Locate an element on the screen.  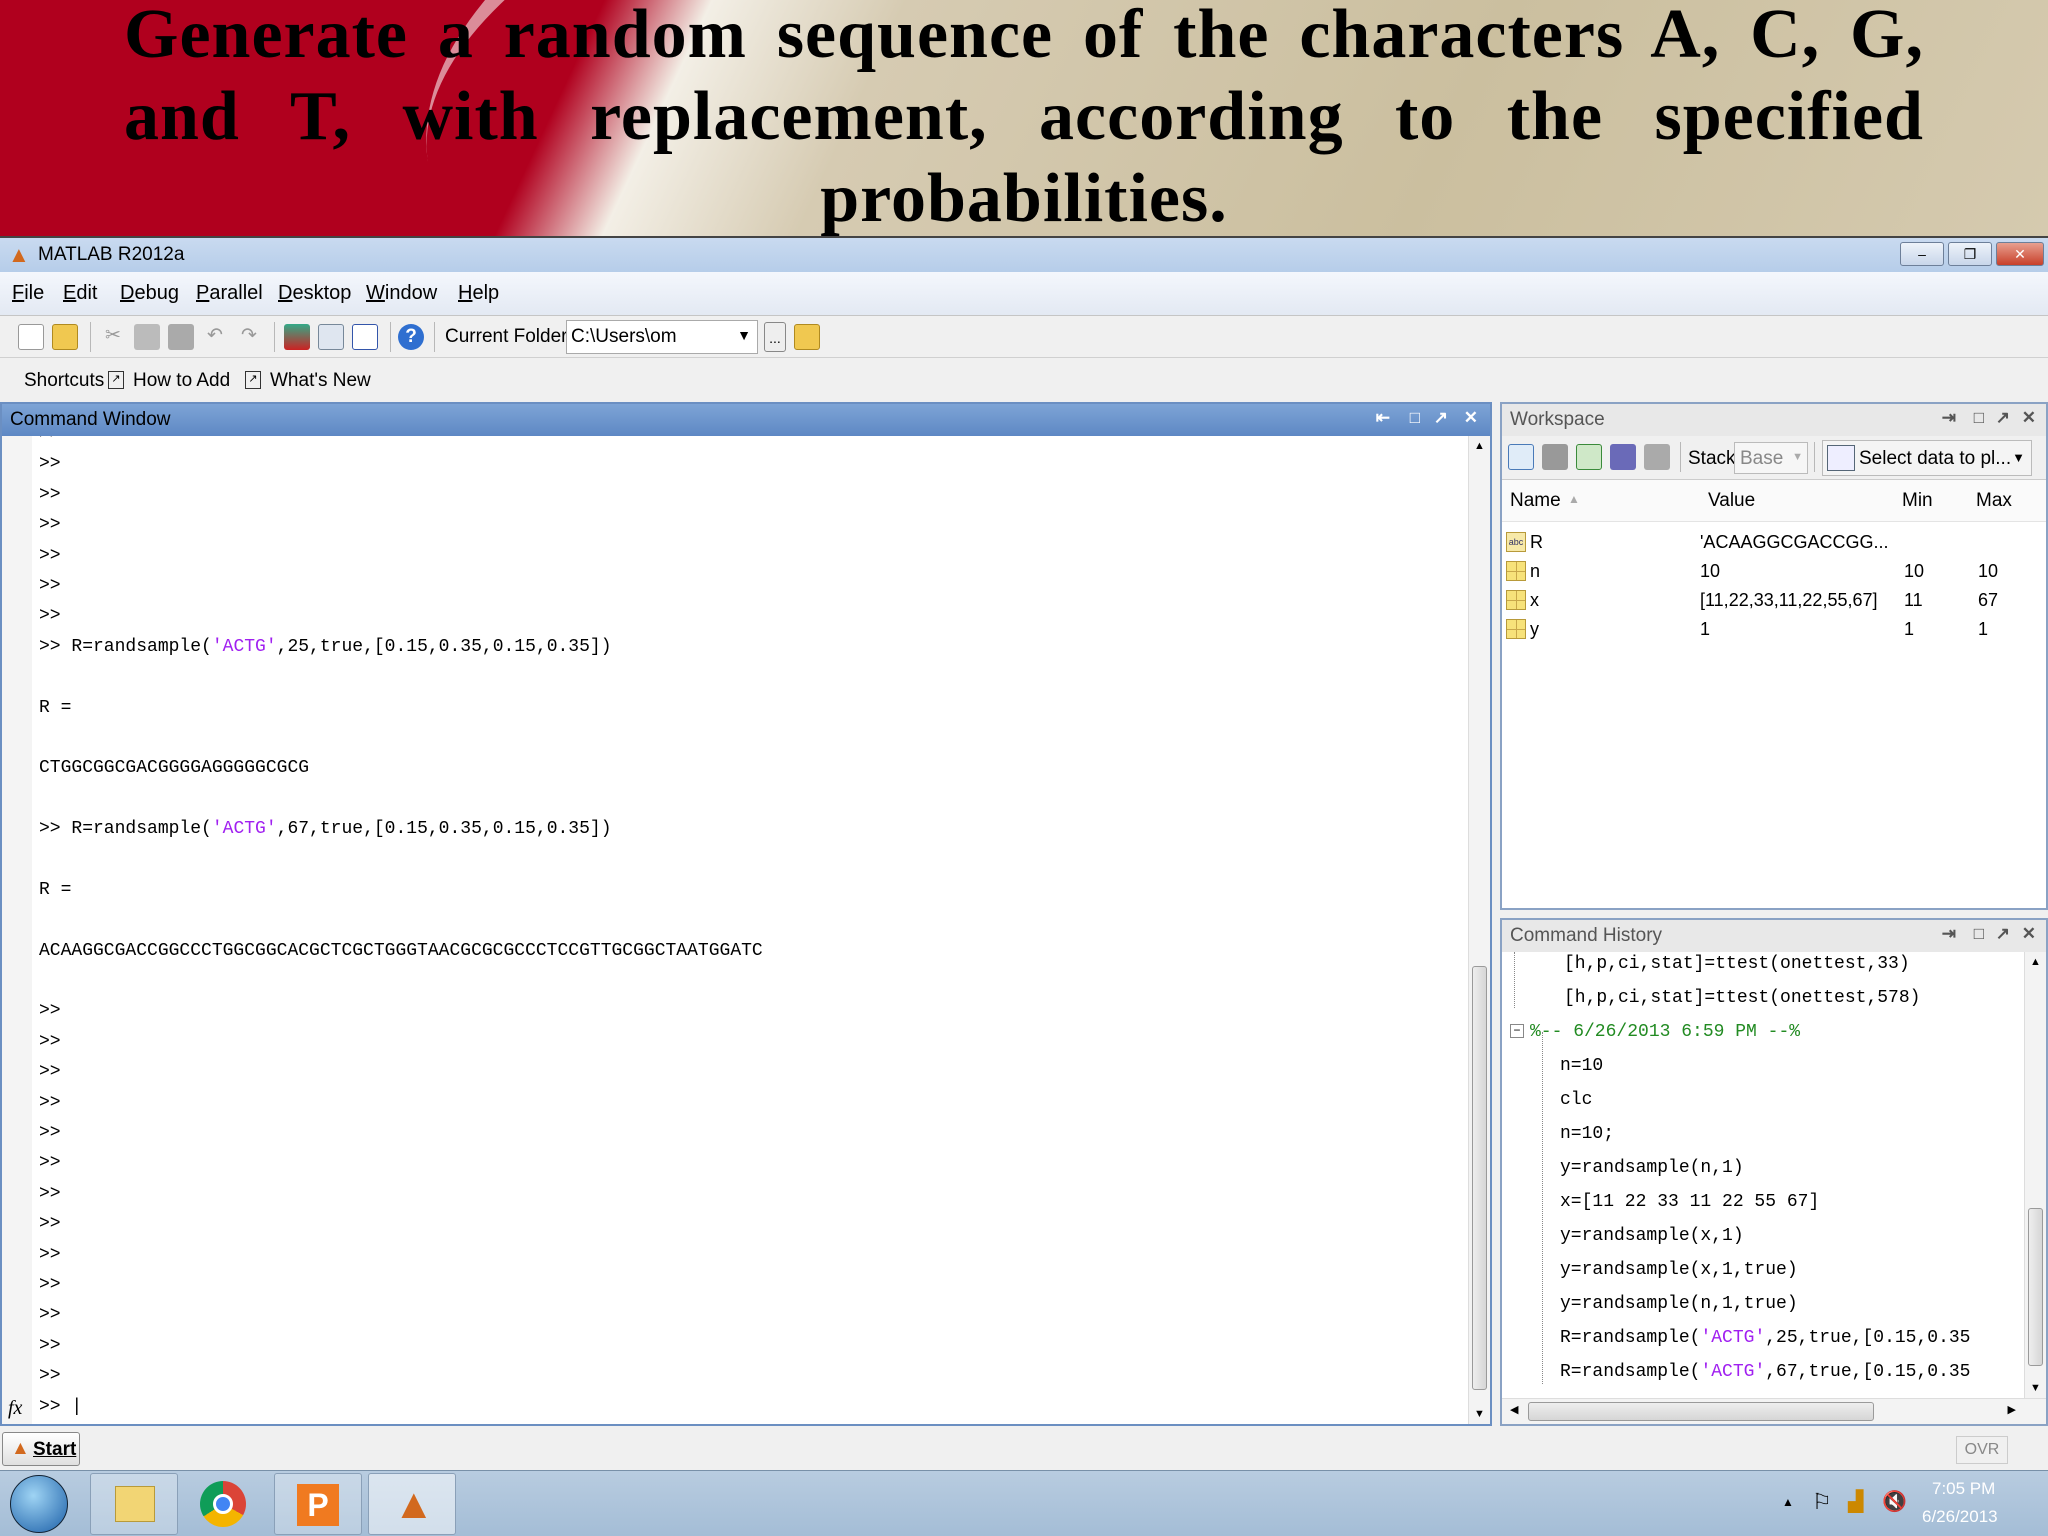
history-hscrollbar: ◀ ▶ is located at coordinates (1774, 1411).